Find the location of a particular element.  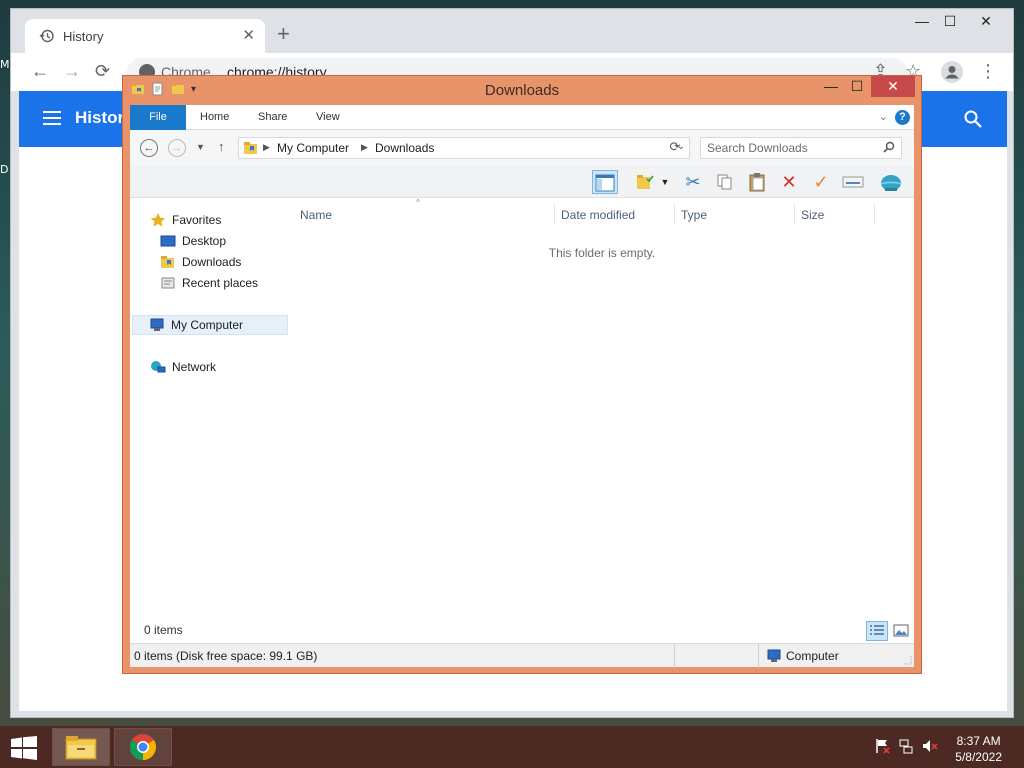

breadcrumb-downloads: Downloads is located at coordinates (404, 148).